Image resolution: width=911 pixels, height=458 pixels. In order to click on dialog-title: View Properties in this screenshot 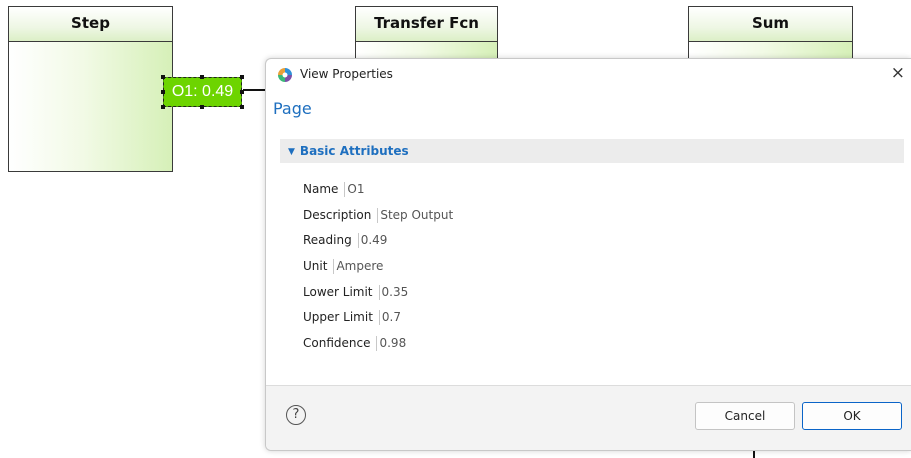, I will do `click(346, 74)`.